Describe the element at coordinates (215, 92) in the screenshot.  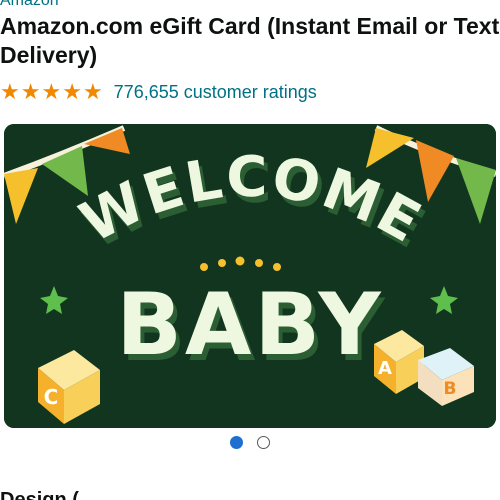
I see `ratings-count-link: 776,655 customer ratings` at that location.